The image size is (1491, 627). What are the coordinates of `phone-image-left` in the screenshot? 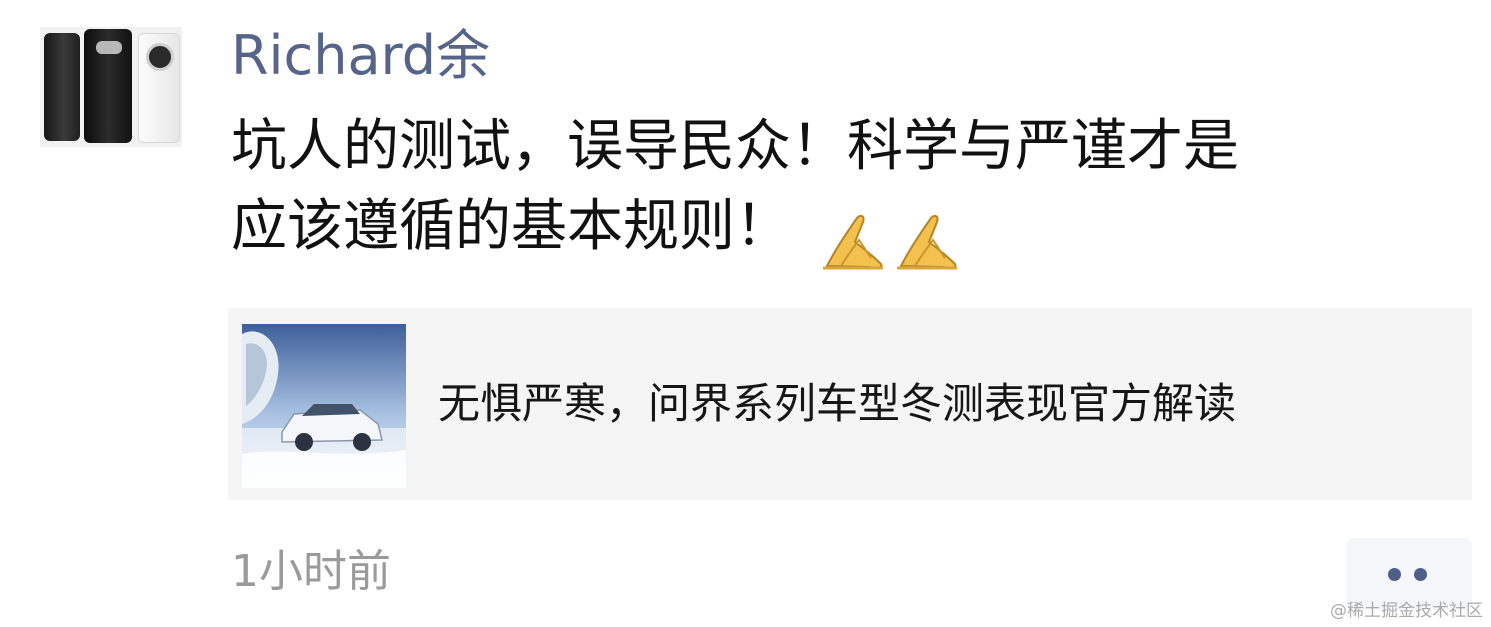 It's located at (62, 87).